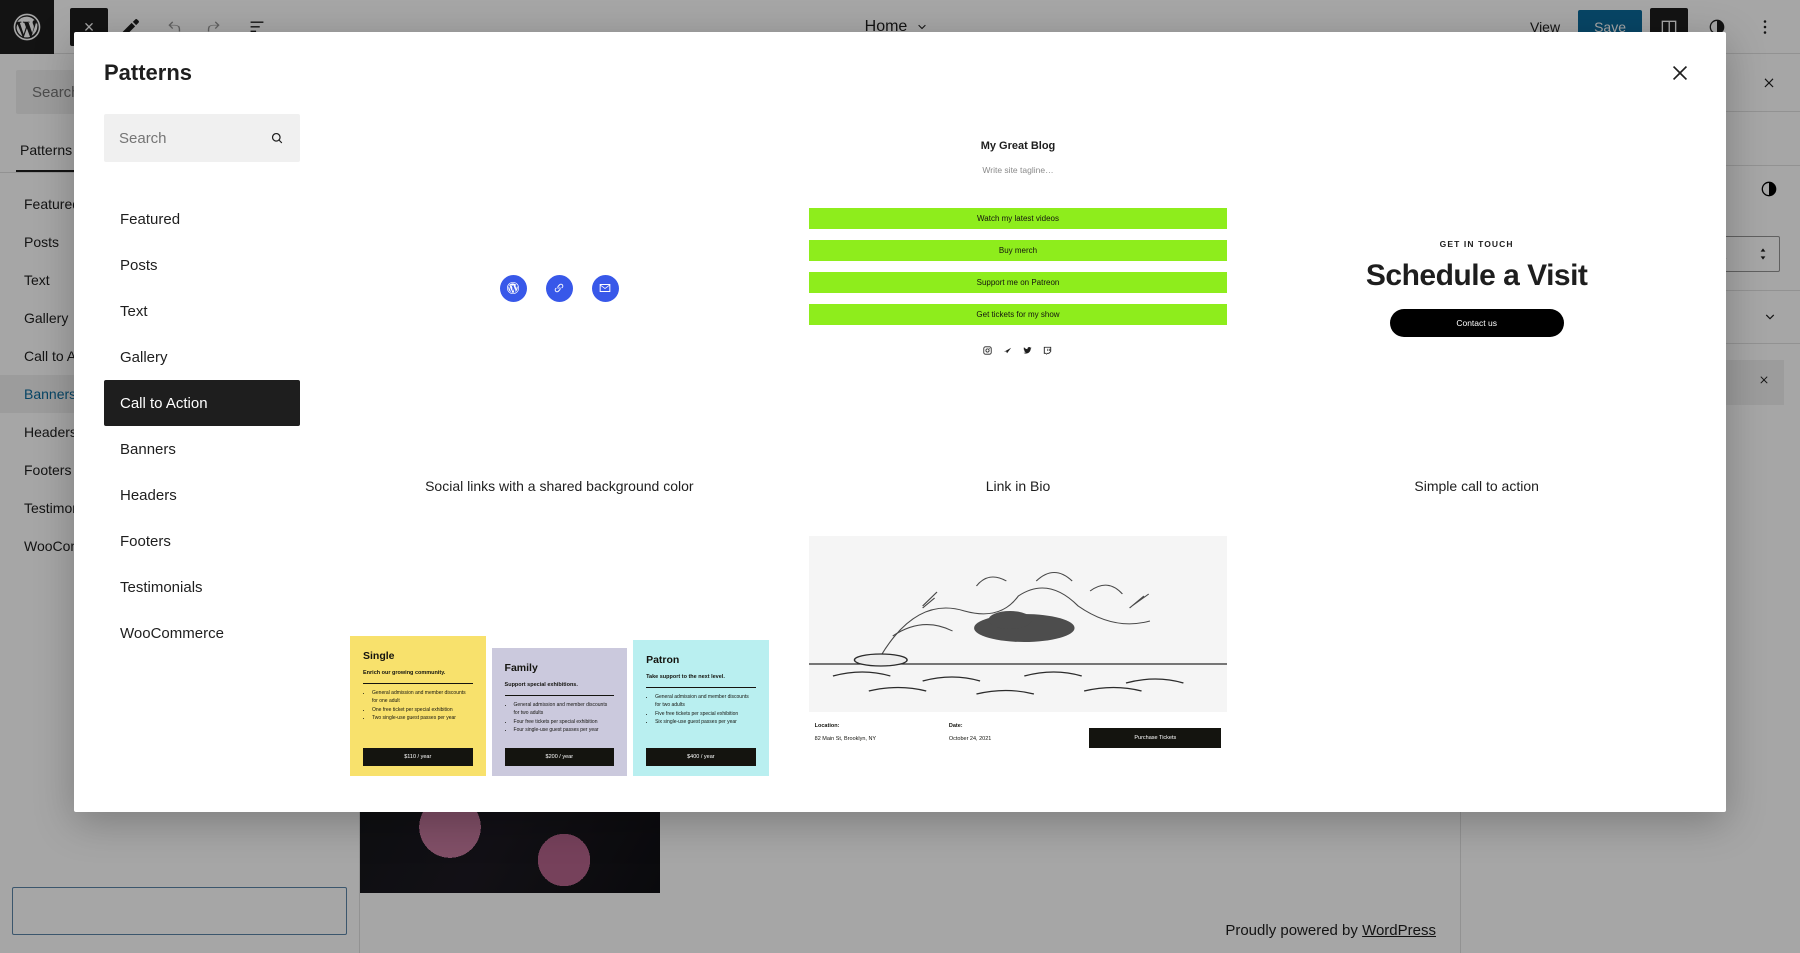  Describe the element at coordinates (202, 403) in the screenshot. I see `patterns-category-call-to-action: Call to Action` at that location.